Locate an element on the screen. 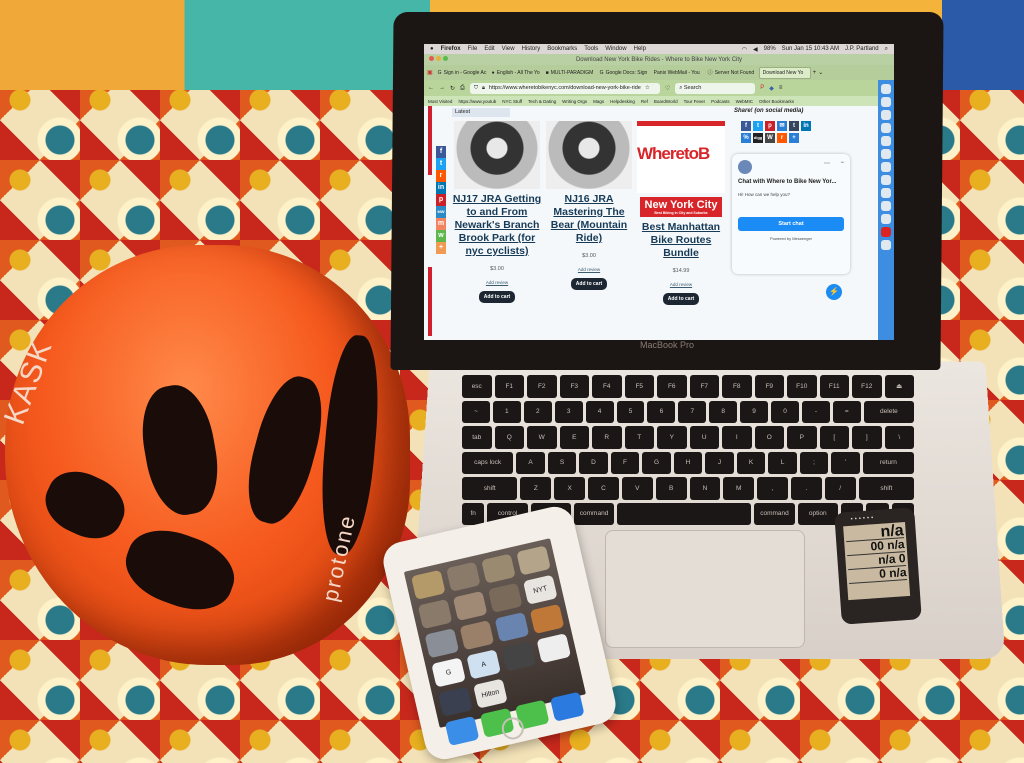 This screenshot has height=763, width=1024. bookmark-folder: Writing Orgs is located at coordinates (574, 101).